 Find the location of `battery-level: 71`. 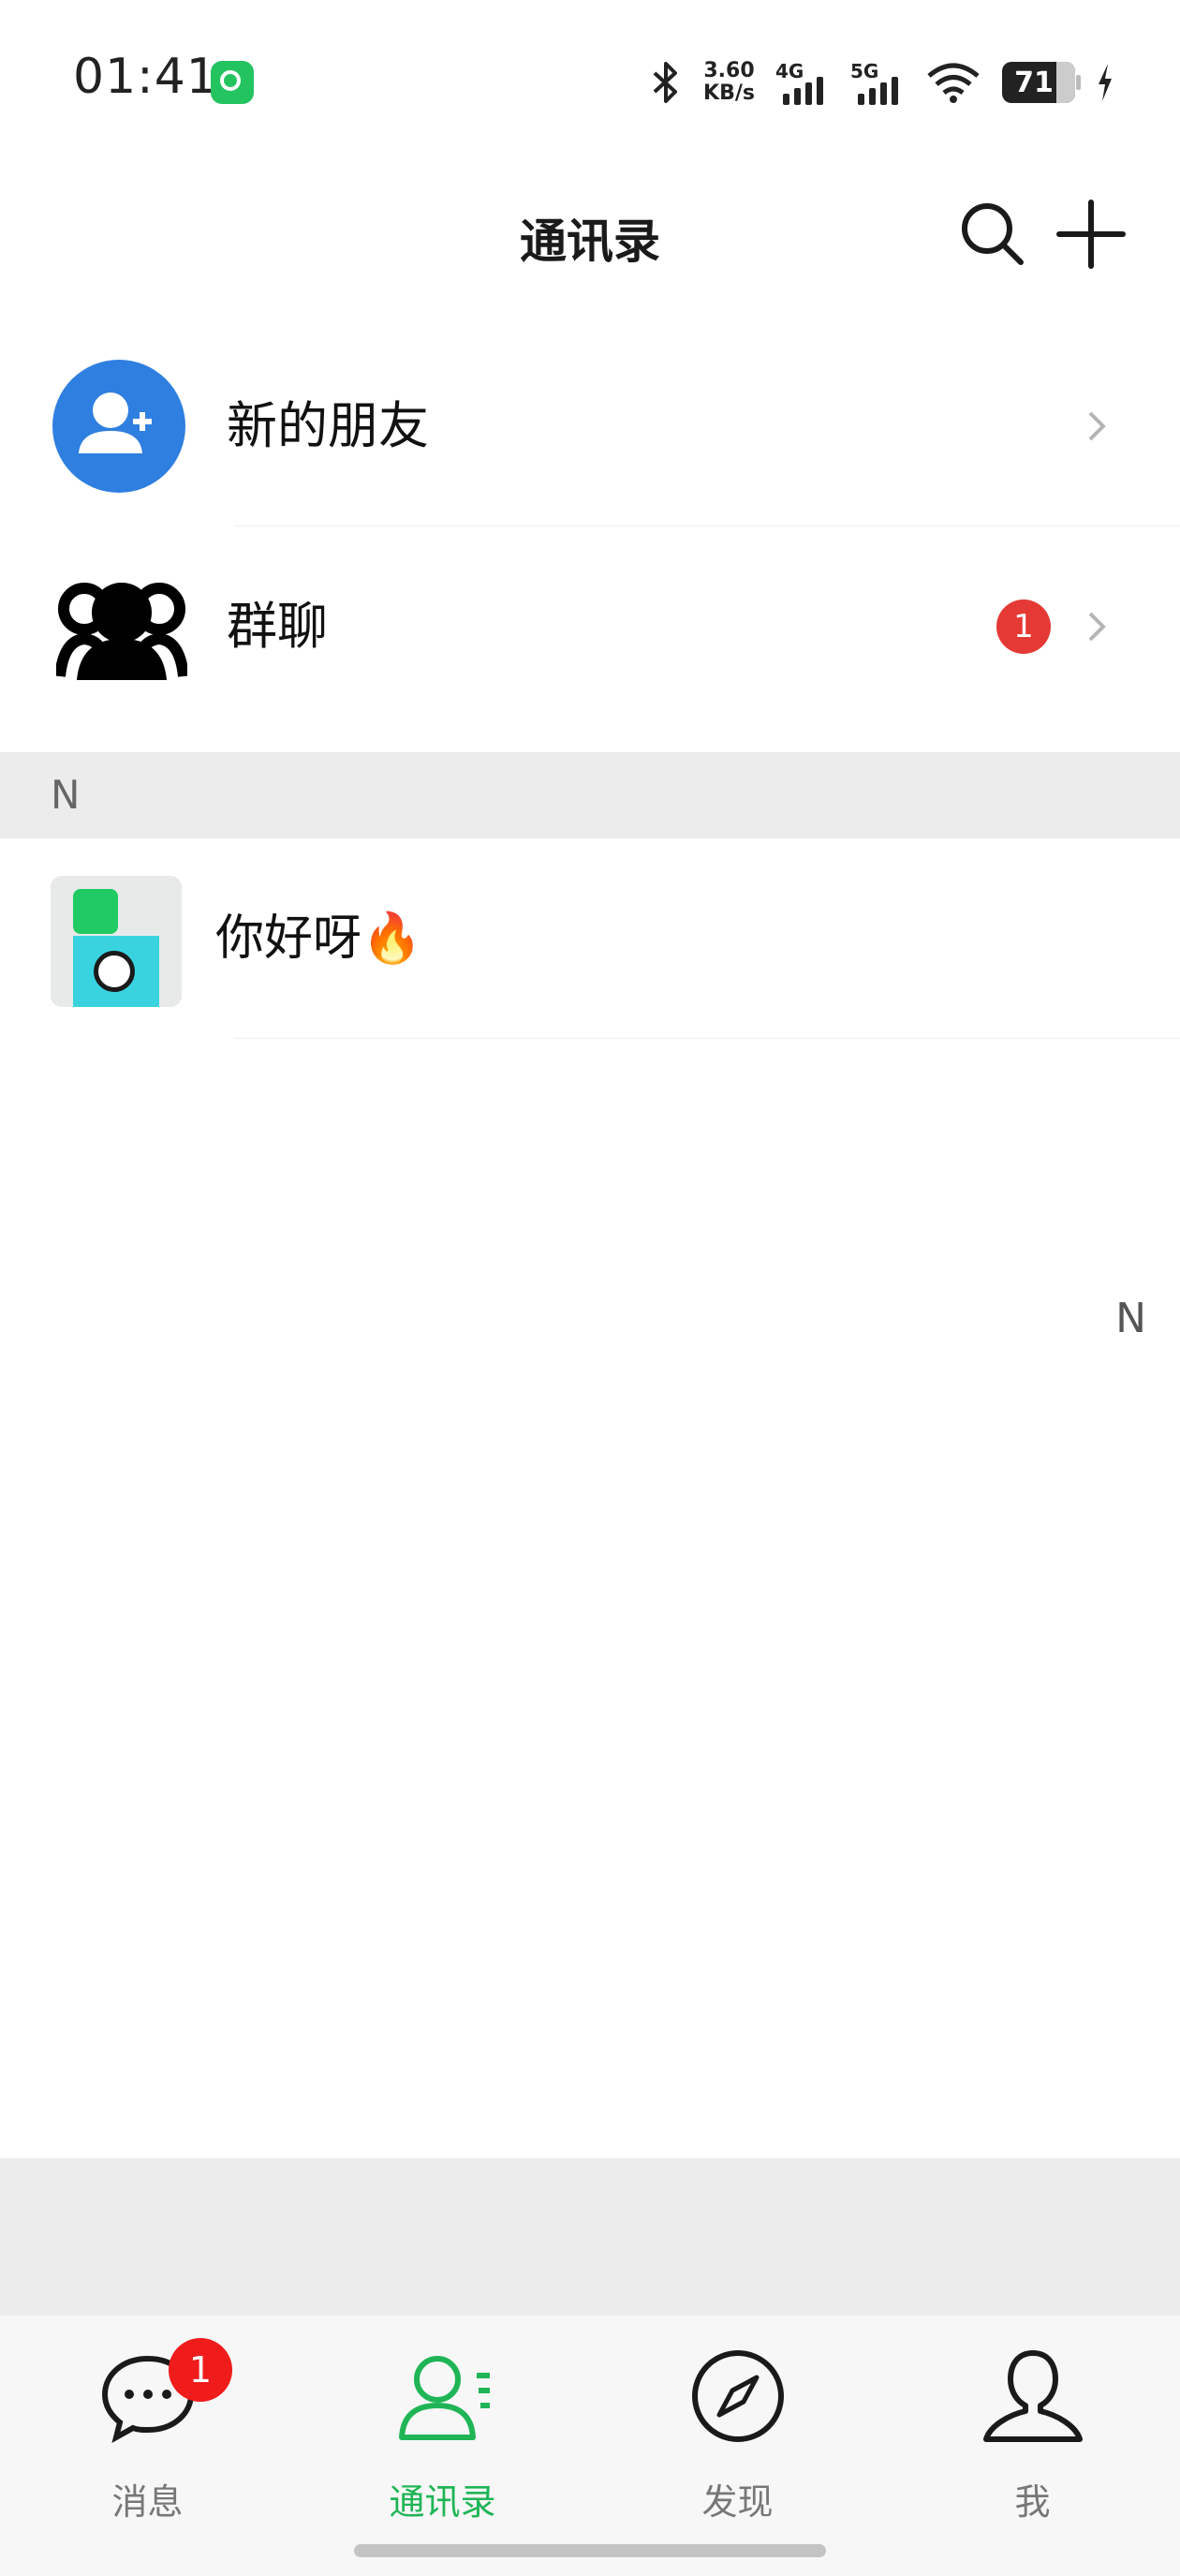

battery-level: 71 is located at coordinates (1034, 82).